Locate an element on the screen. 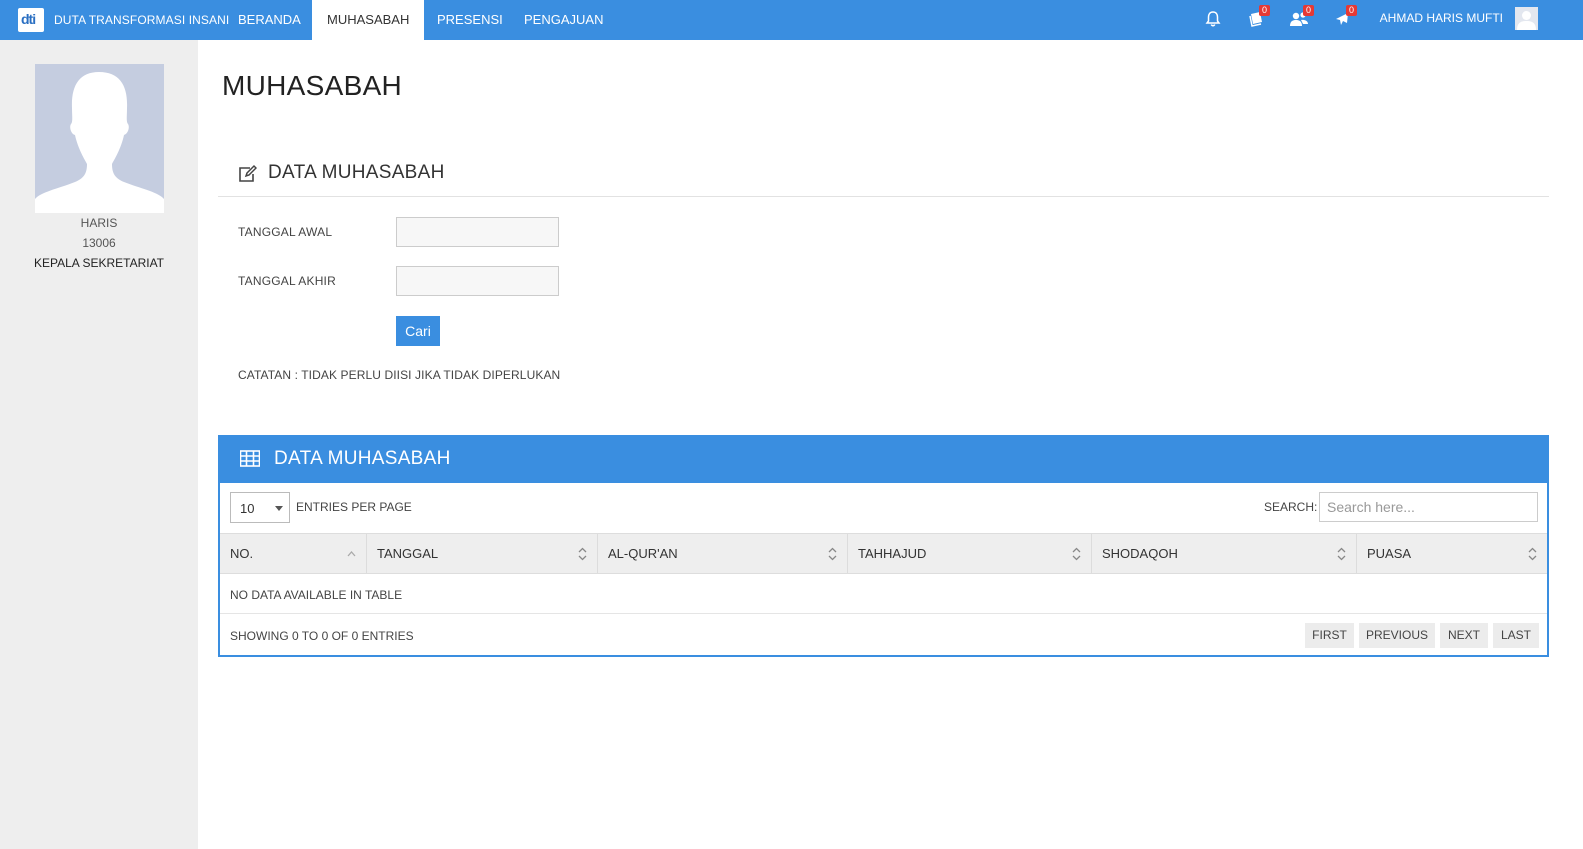 This screenshot has height=849, width=1583. col-label-no: NO. is located at coordinates (242, 553).